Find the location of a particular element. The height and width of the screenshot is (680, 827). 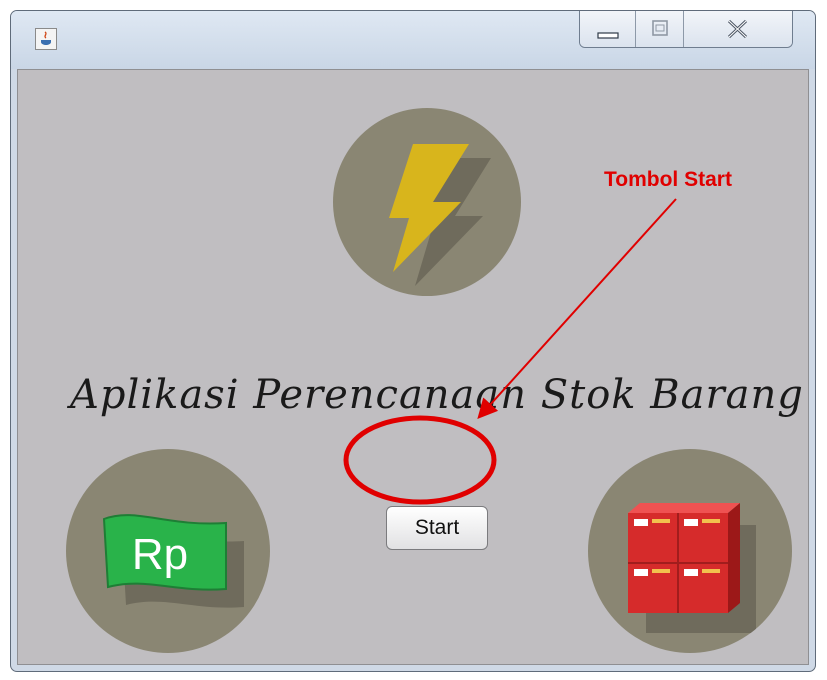

minimize-icon is located at coordinates (608, 35).